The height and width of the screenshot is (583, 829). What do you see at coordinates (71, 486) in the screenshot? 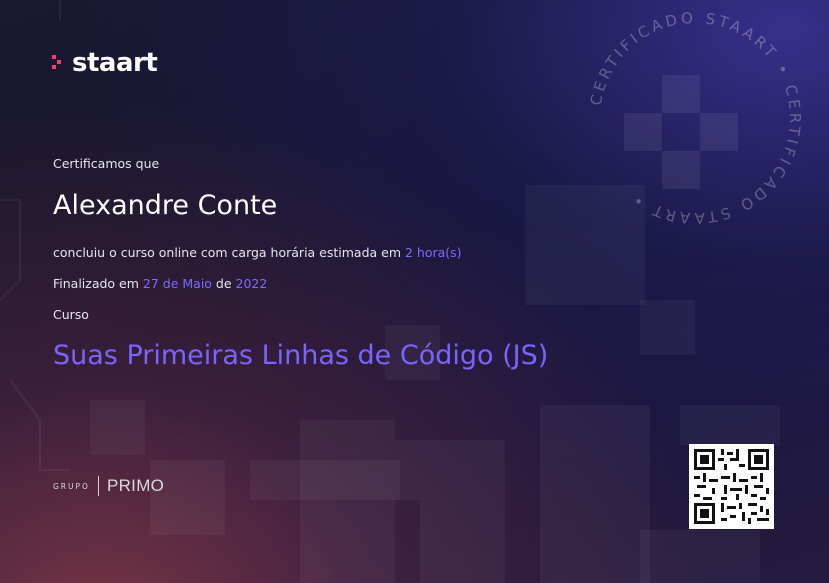
I see `group-small-text: GRUPO` at bounding box center [71, 486].